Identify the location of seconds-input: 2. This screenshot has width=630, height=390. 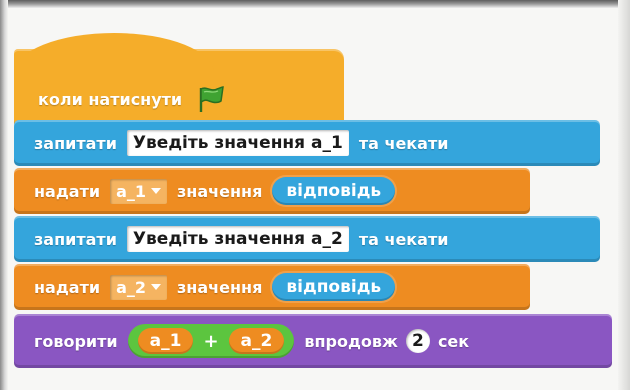
(417, 341).